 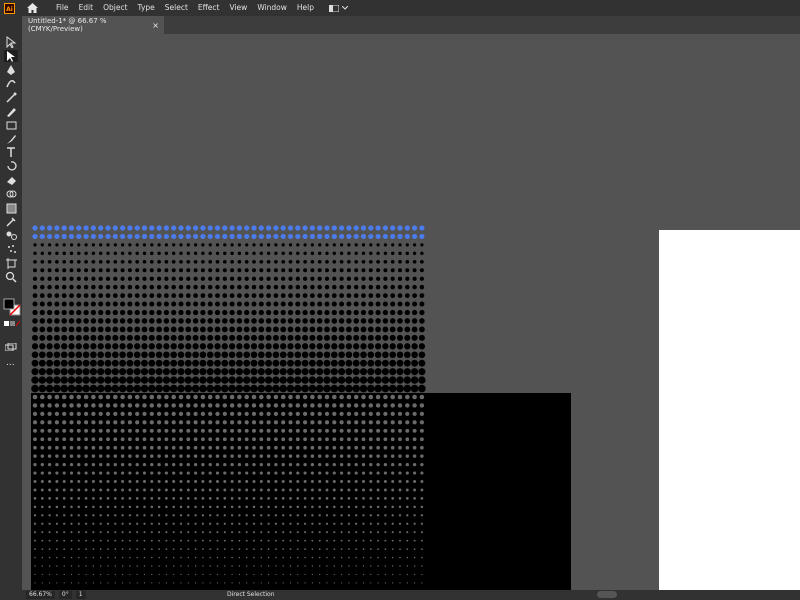 I want to click on symbol-sprayer-icon, so click(x=11, y=249).